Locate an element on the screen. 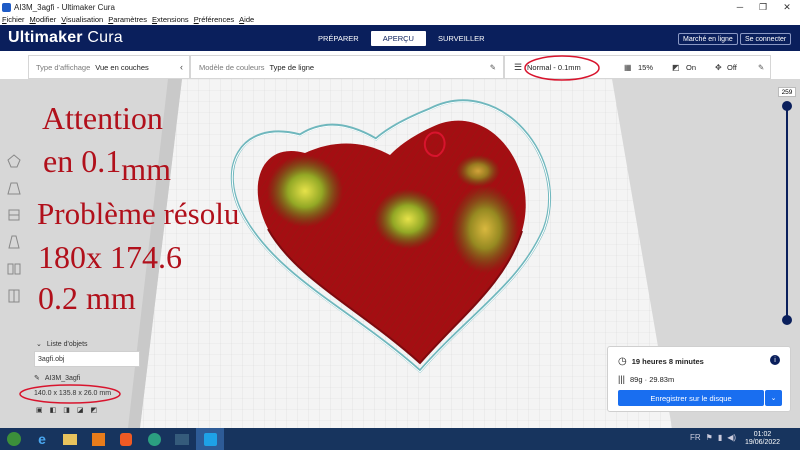  brand-logo: Ultimaker Cura is located at coordinates (65, 37).